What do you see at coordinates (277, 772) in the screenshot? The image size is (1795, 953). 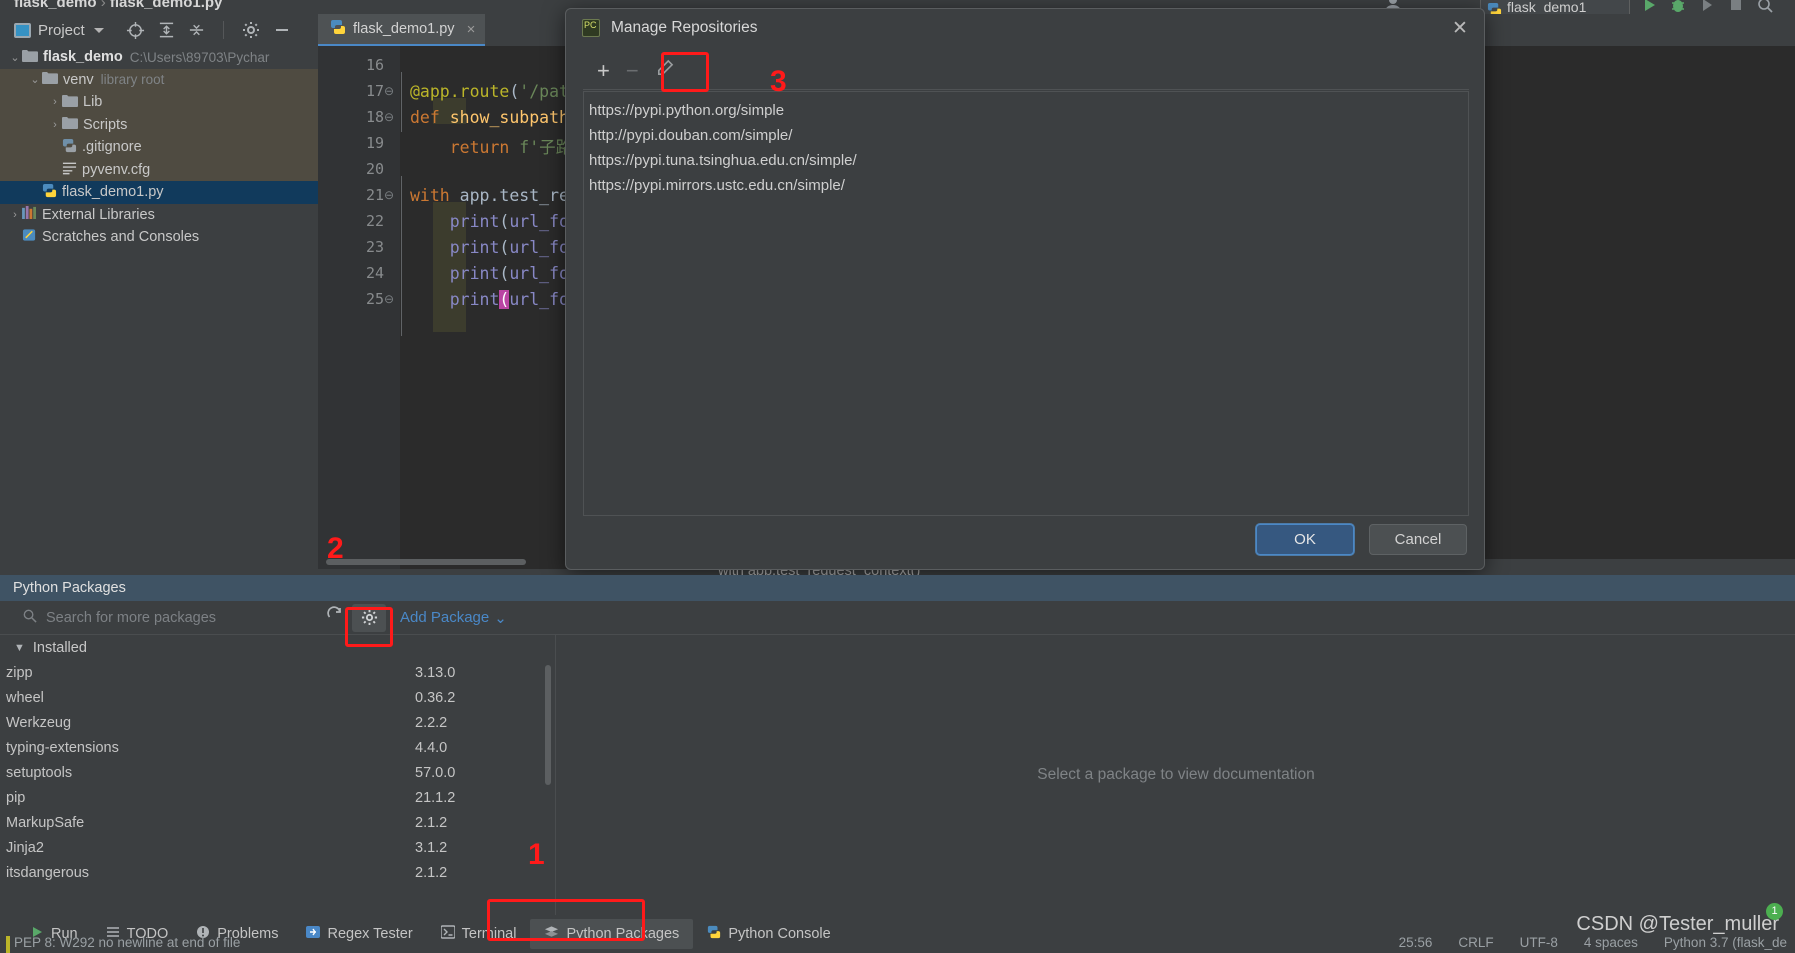 I see `package-row: setuptools 57.0.0` at bounding box center [277, 772].